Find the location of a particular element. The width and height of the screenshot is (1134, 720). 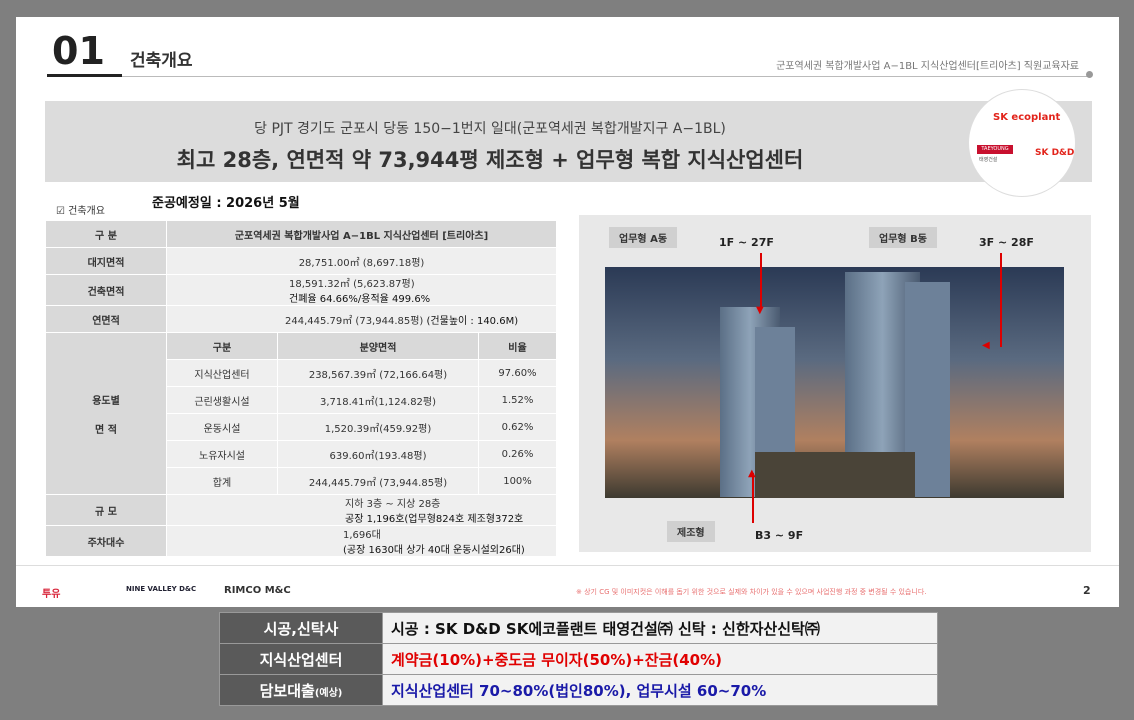

arrow-b is located at coordinates (1001, 300).